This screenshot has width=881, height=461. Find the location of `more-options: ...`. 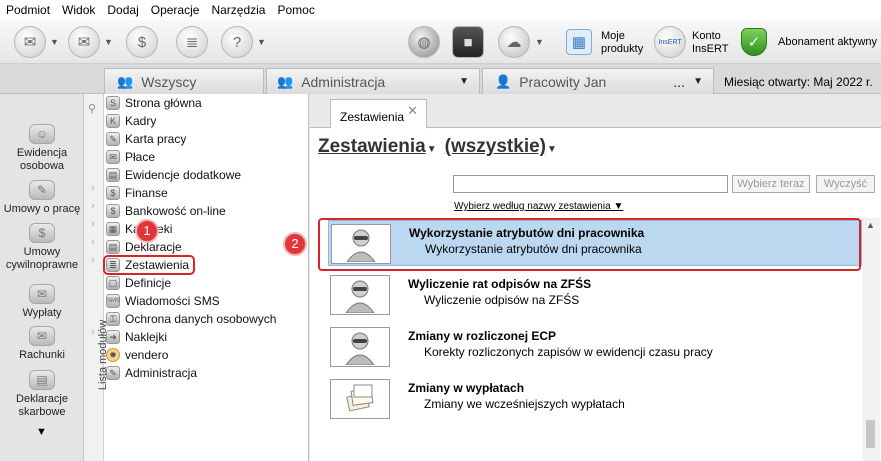

more-options: ... is located at coordinates (679, 82).